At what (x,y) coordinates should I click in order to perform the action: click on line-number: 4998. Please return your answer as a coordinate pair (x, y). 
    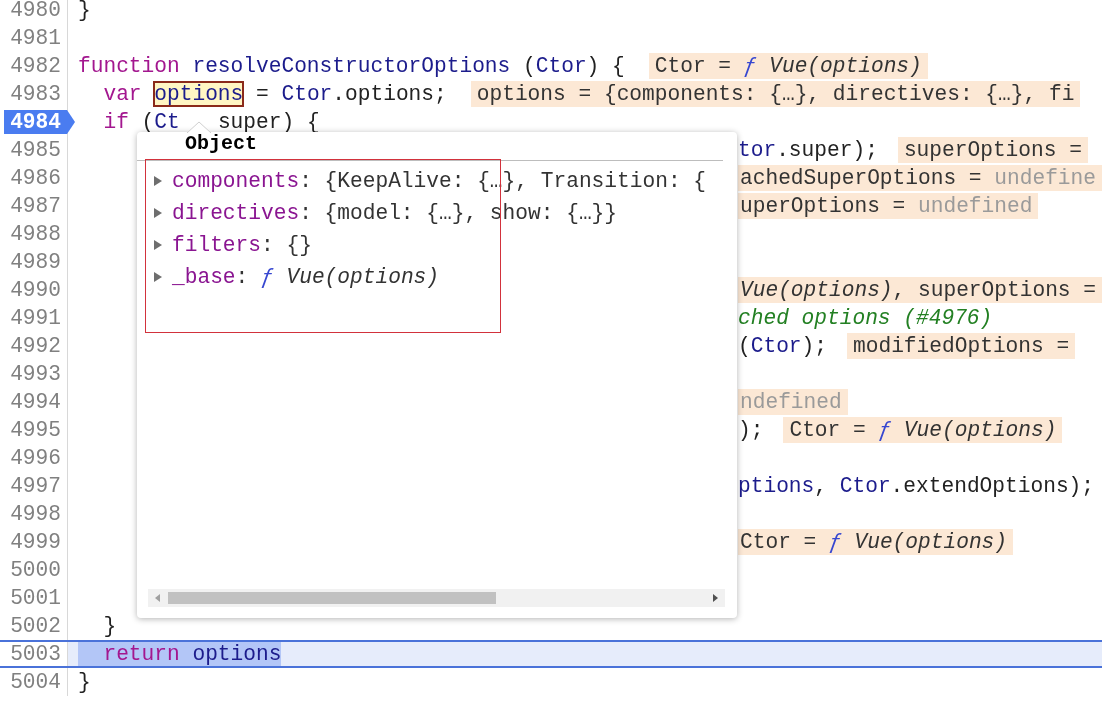
    Looking at the image, I should click on (35, 514).